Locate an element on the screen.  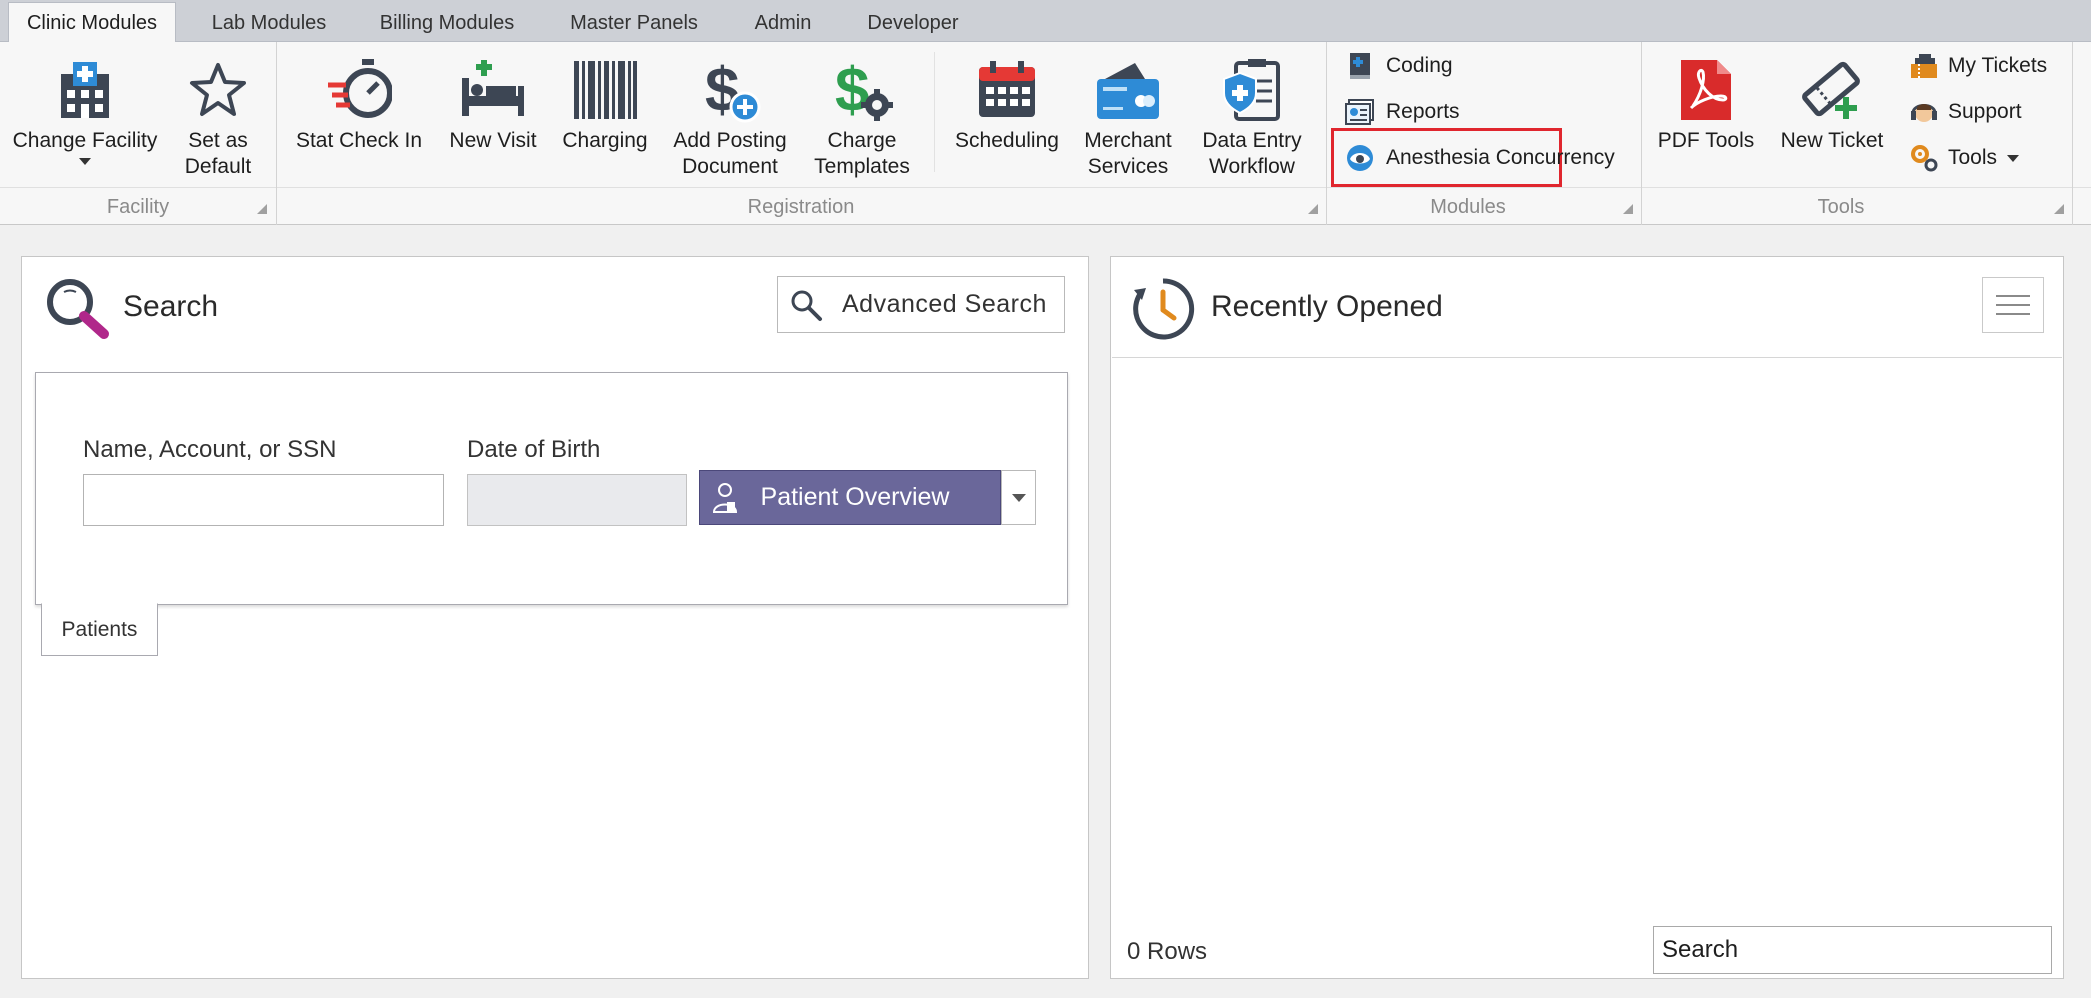
panel-header-divider is located at coordinates (1587, 357).